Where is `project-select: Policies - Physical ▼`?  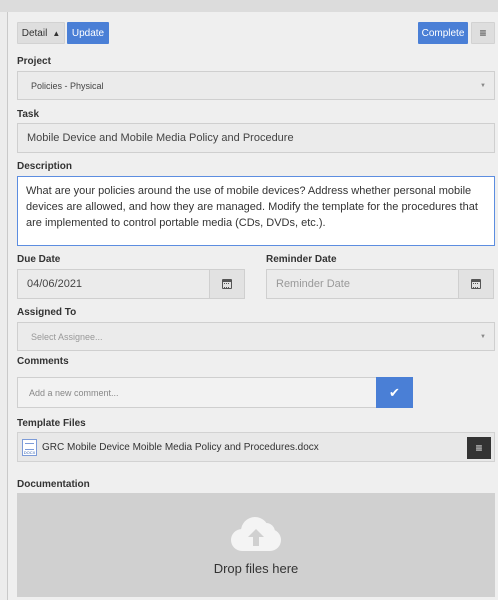 project-select: Policies - Physical ▼ is located at coordinates (256, 85).